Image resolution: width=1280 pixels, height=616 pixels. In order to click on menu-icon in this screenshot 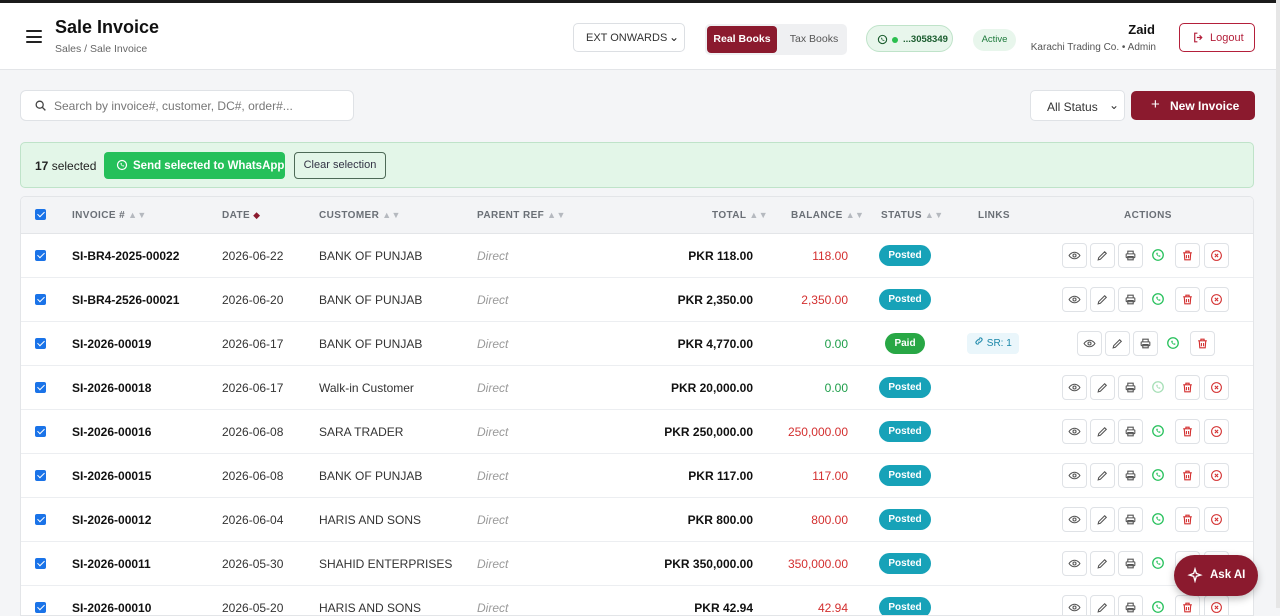, I will do `click(34, 36)`.